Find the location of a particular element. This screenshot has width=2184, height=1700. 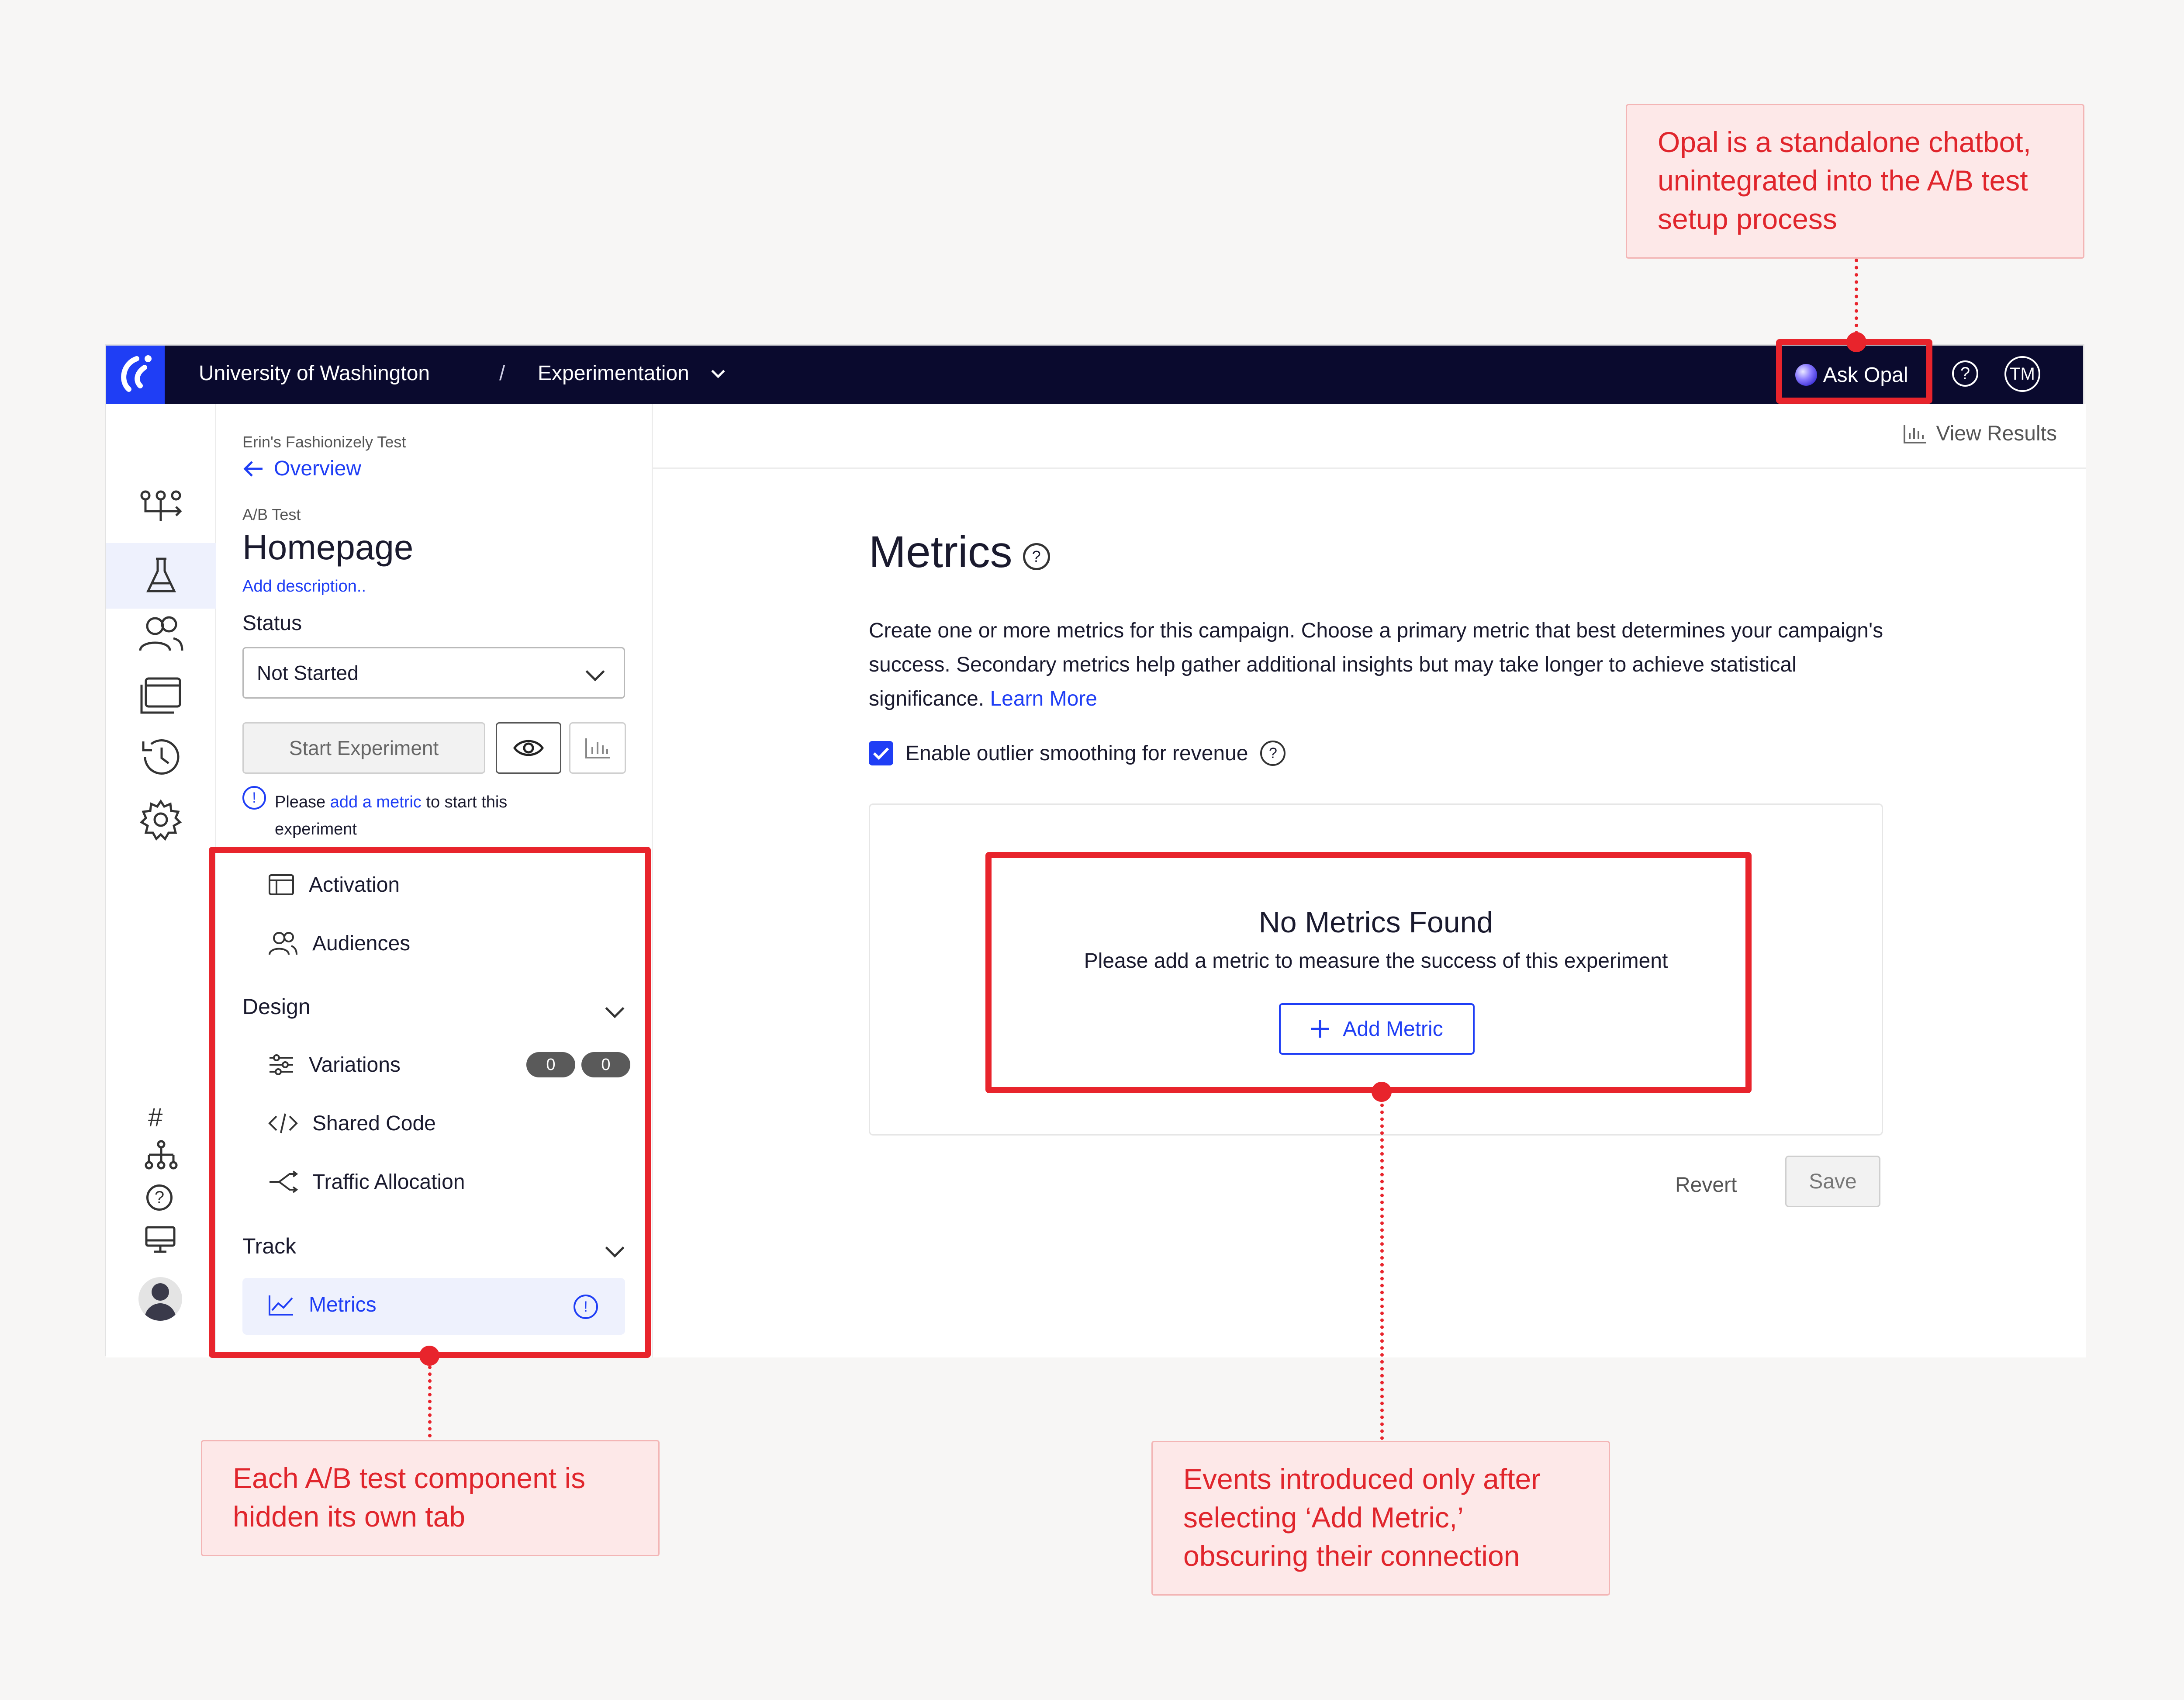

page-title-text: Metrics is located at coordinates (941, 552).